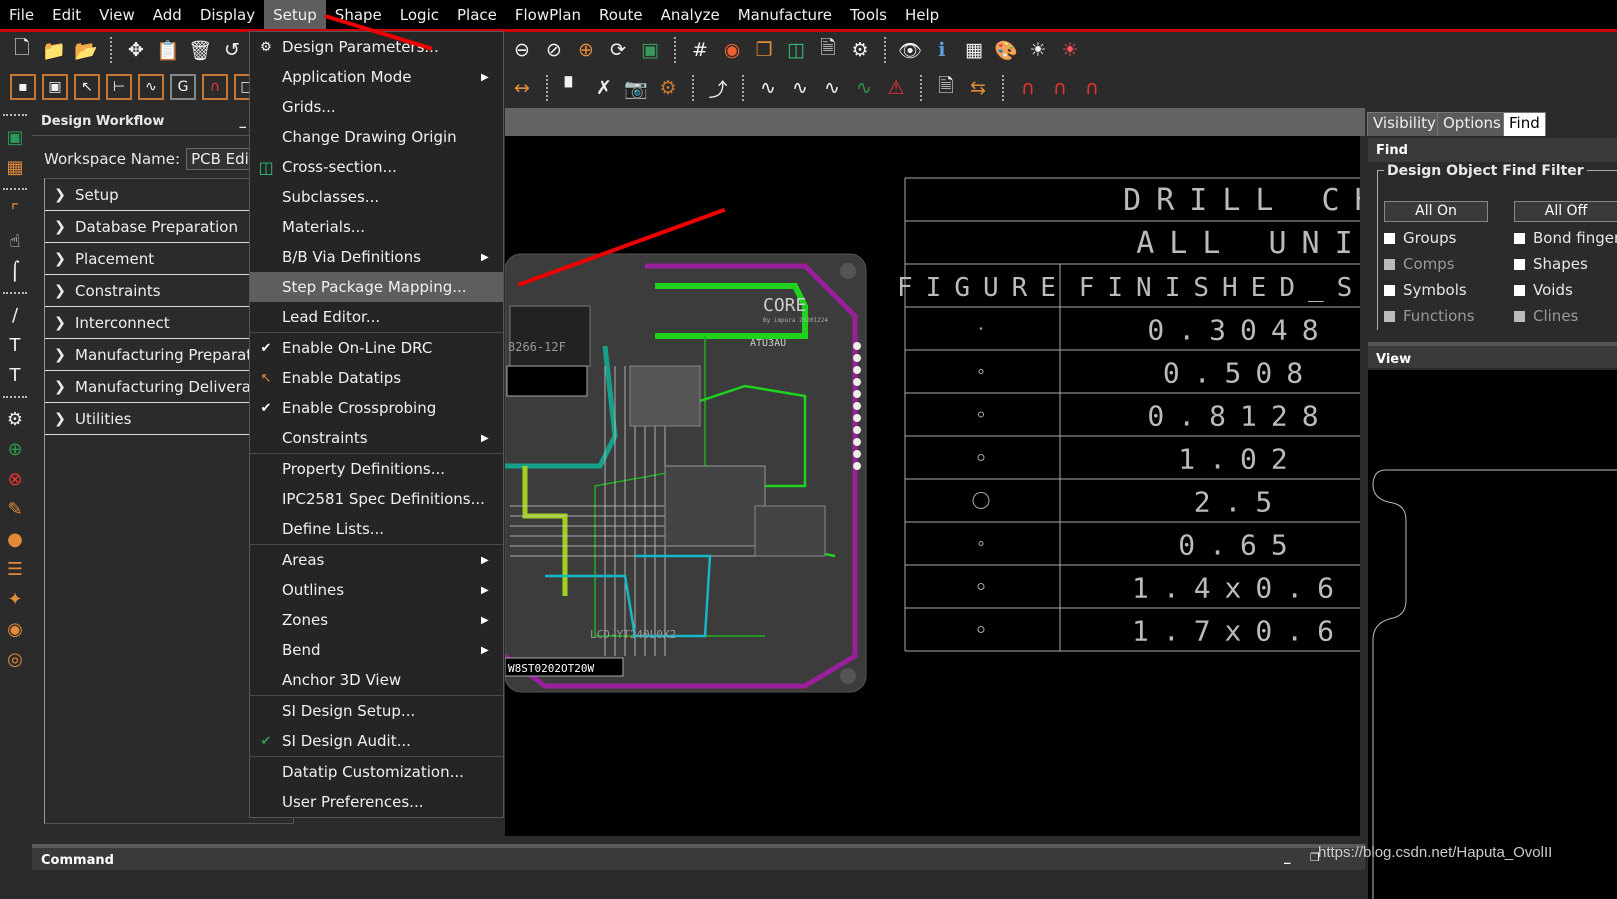 The image size is (1617, 899). Describe the element at coordinates (21, 15) in the screenshot. I see `menu-file: File` at that location.